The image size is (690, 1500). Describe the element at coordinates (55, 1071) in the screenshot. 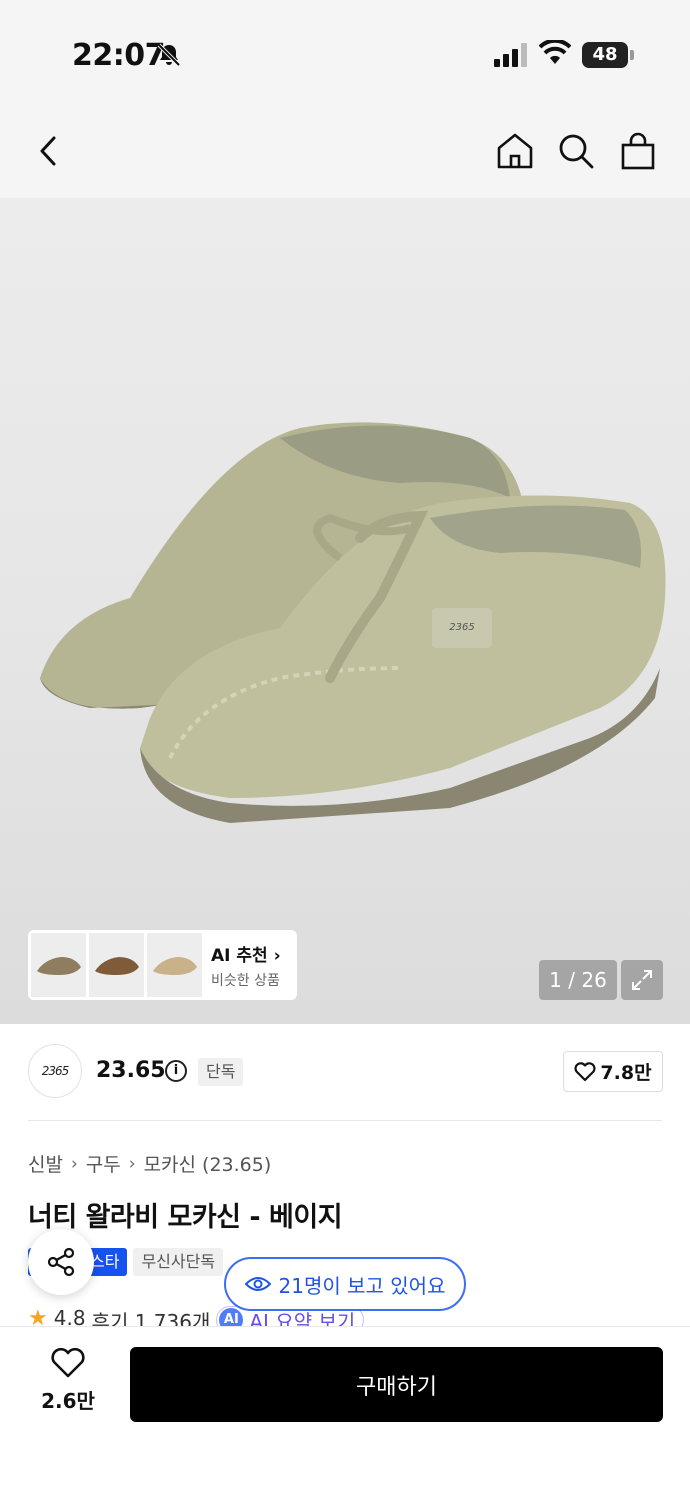

I see `brand-logo: 2365` at that location.